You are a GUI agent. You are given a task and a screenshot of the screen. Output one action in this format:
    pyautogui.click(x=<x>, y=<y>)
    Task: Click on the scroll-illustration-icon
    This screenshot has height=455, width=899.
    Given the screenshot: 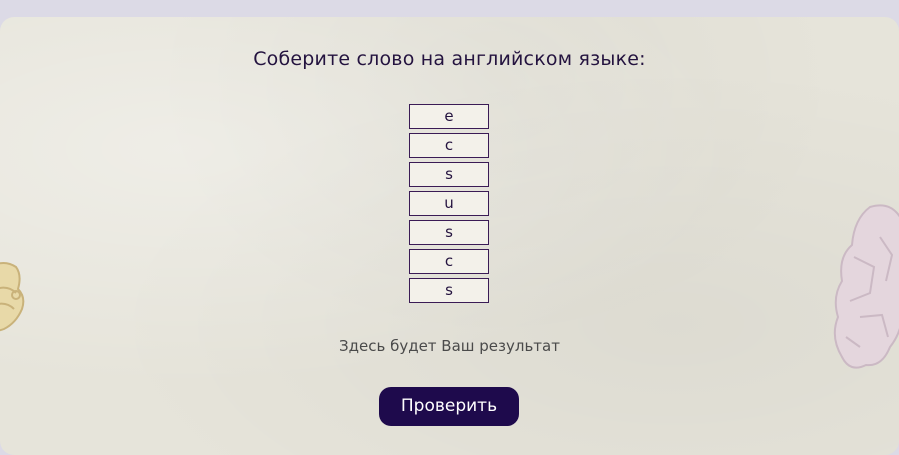 What is the action you would take?
    pyautogui.click(x=17, y=297)
    